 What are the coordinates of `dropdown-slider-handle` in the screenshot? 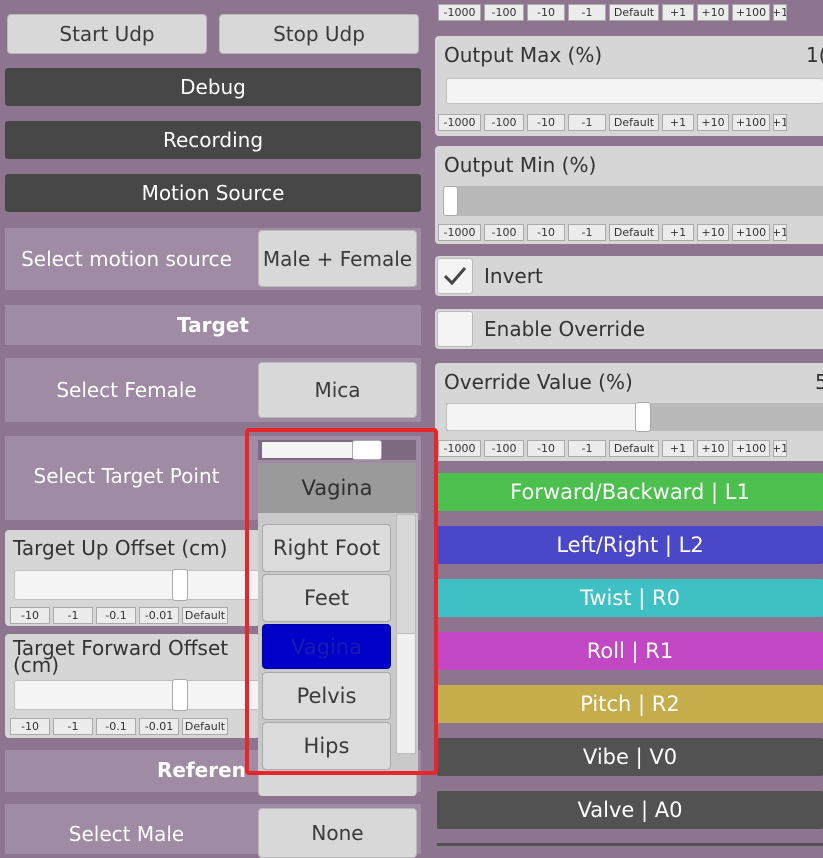 It's located at (367, 450).